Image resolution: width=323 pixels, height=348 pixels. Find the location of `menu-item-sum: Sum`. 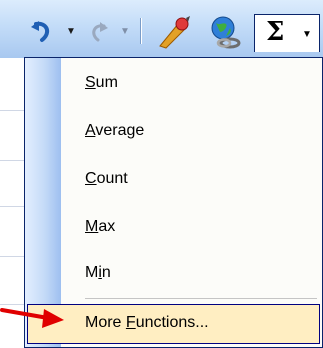

menu-item-sum: Sum is located at coordinates (173, 84).